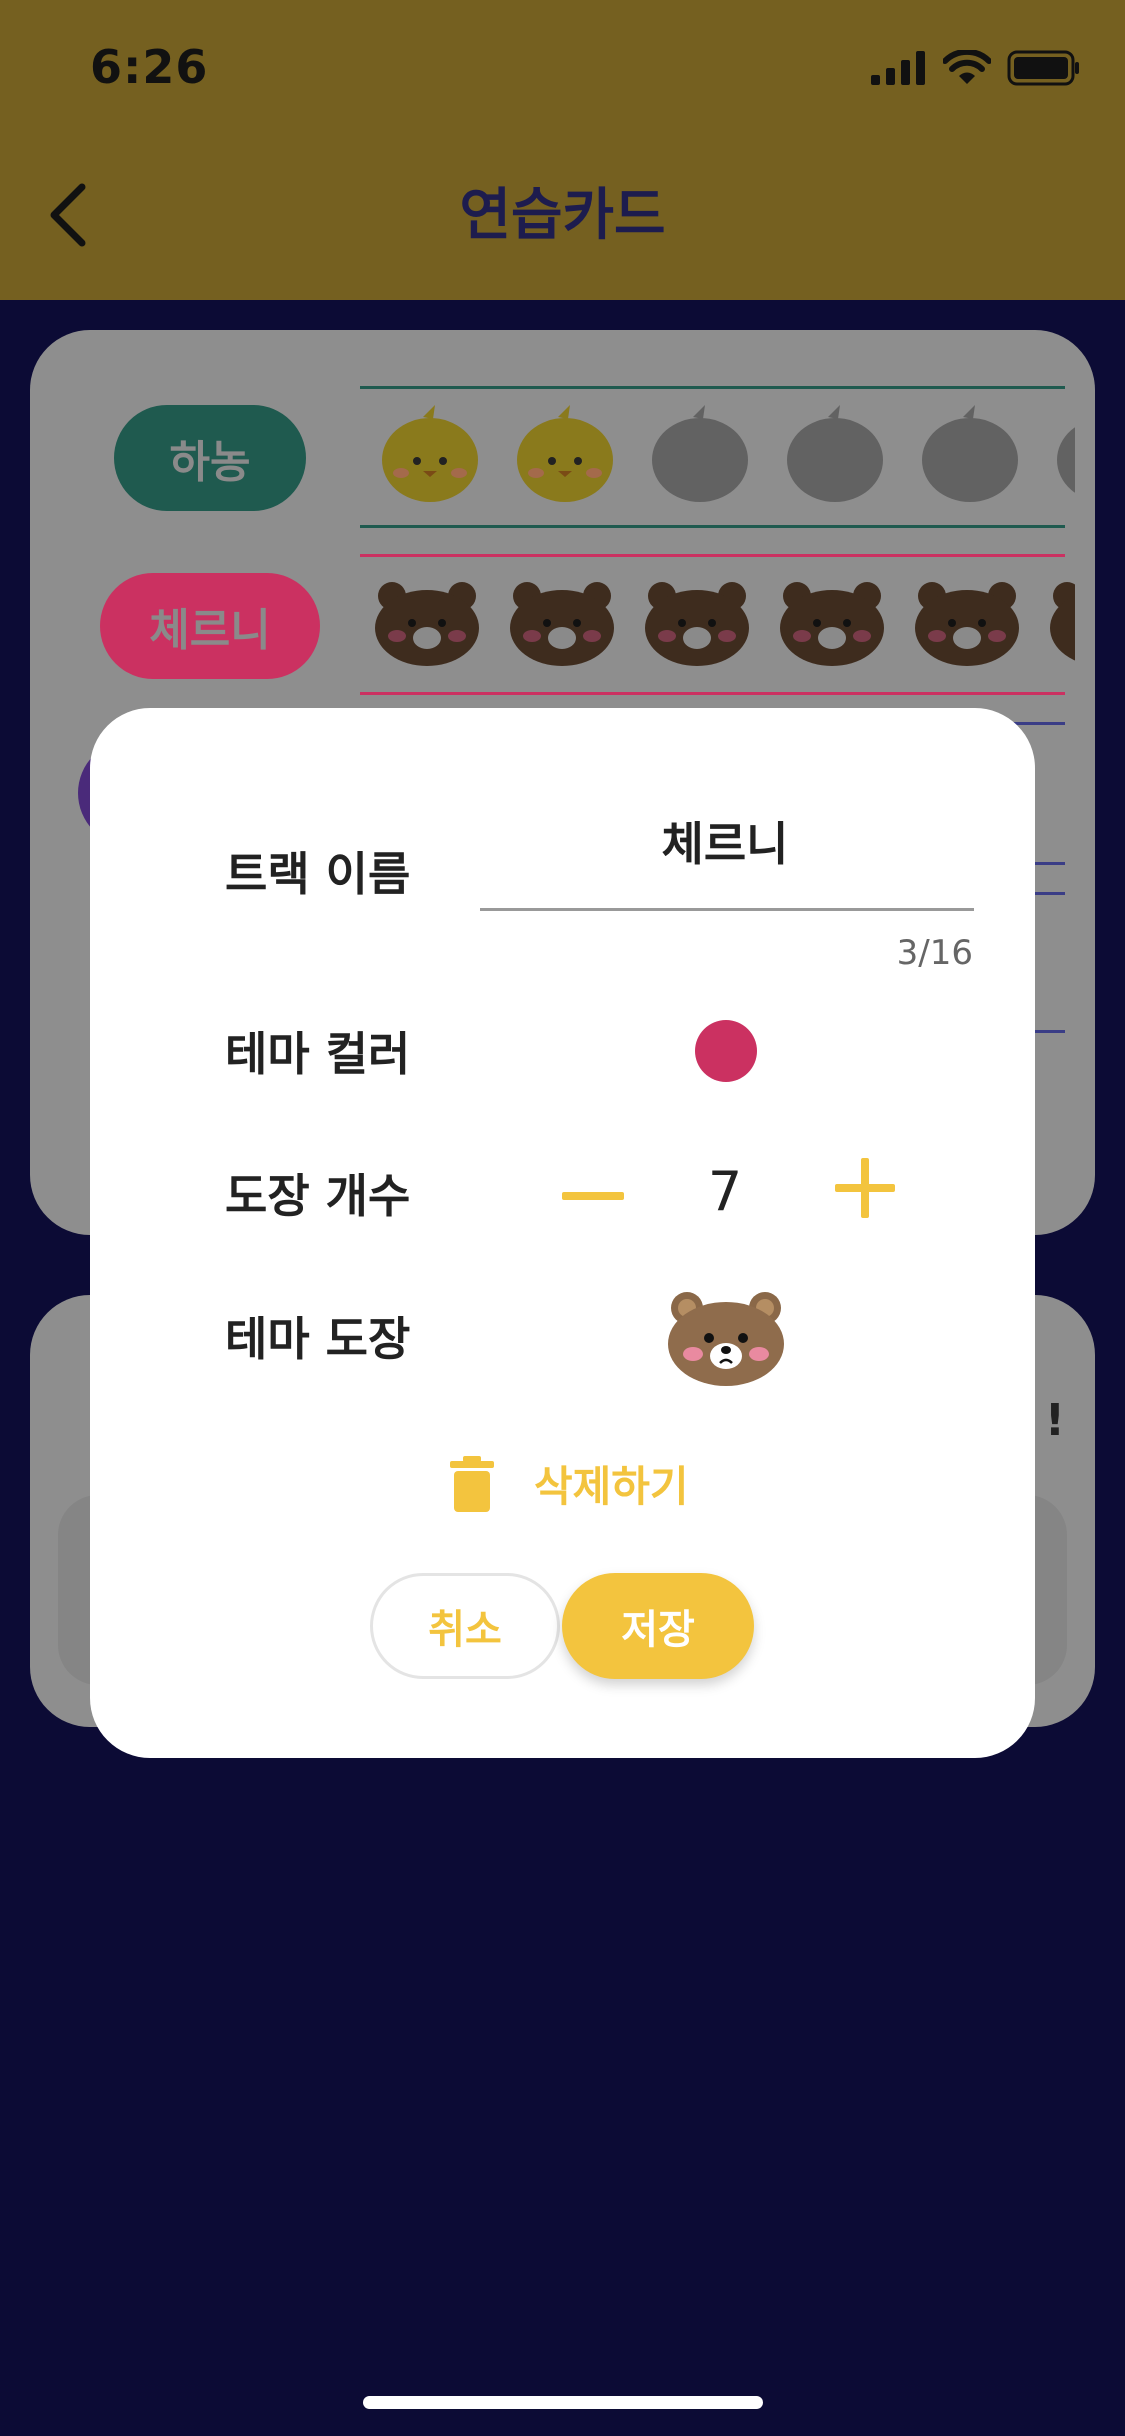  Describe the element at coordinates (318, 1196) in the screenshot. I see `stamp-count-label: 도장 개수` at that location.